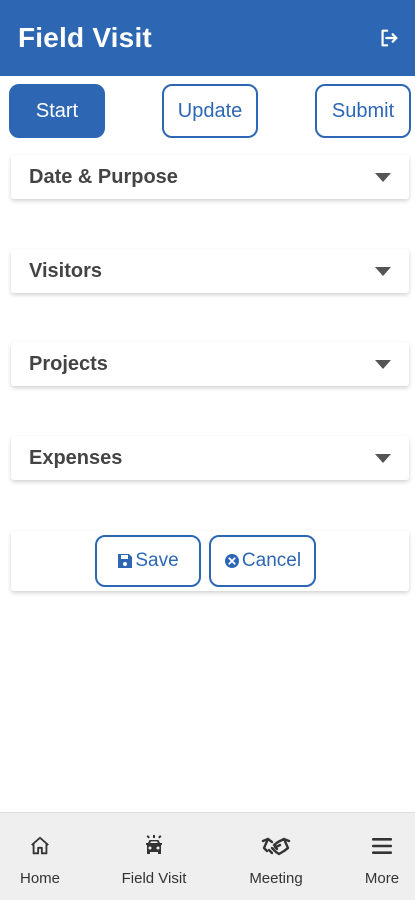 Image resolution: width=415 pixels, height=900 pixels. I want to click on nav-more: More, so click(382, 856).